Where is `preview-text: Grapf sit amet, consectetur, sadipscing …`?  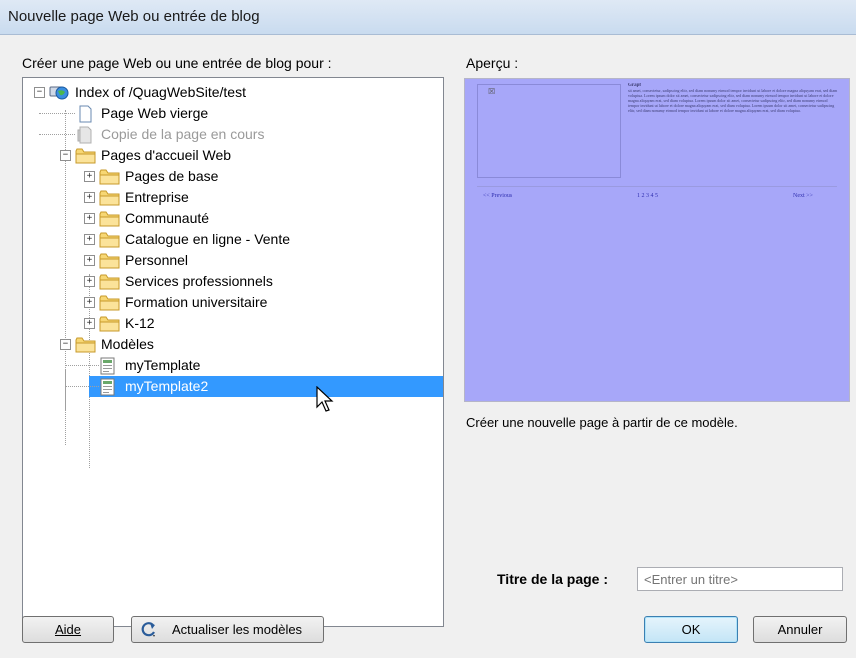
preview-text: Grapf sit amet, consectetur, sadipscing … is located at coordinates (733, 128).